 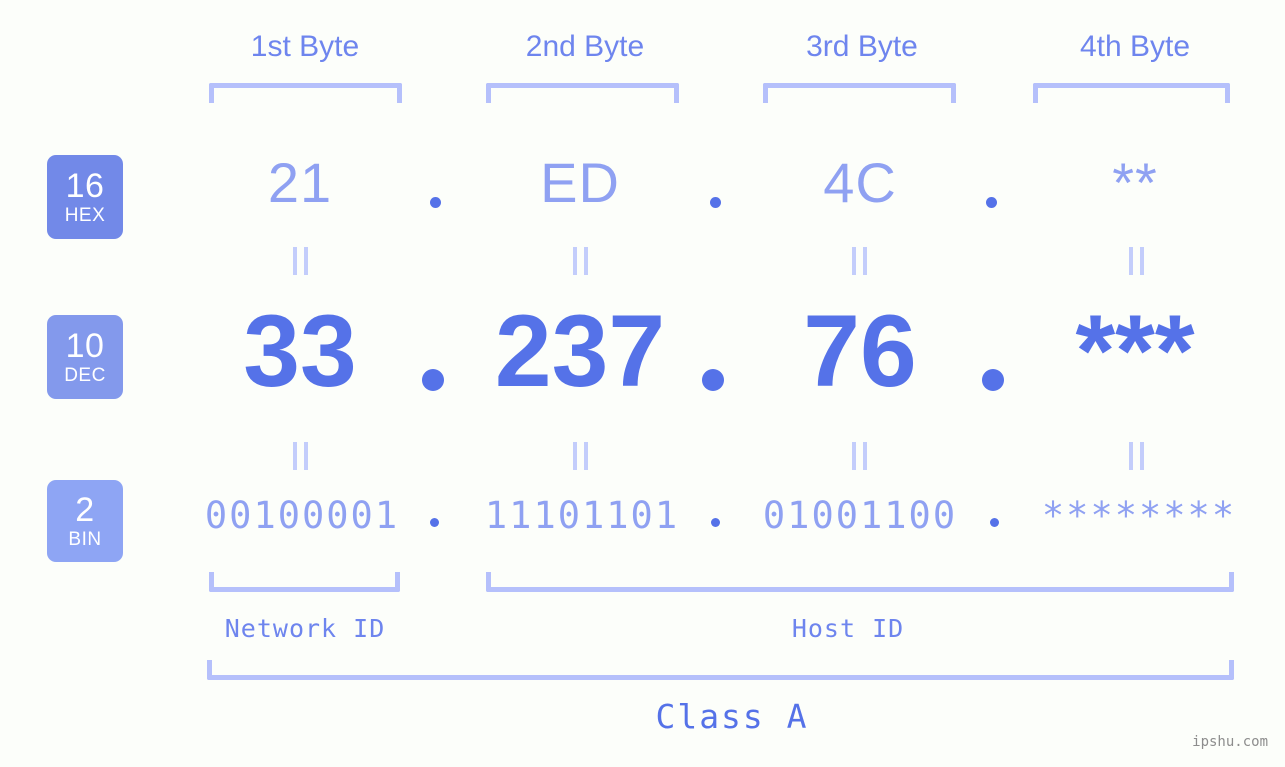 What do you see at coordinates (300, 182) in the screenshot?
I see `hex-byte-1: 21` at bounding box center [300, 182].